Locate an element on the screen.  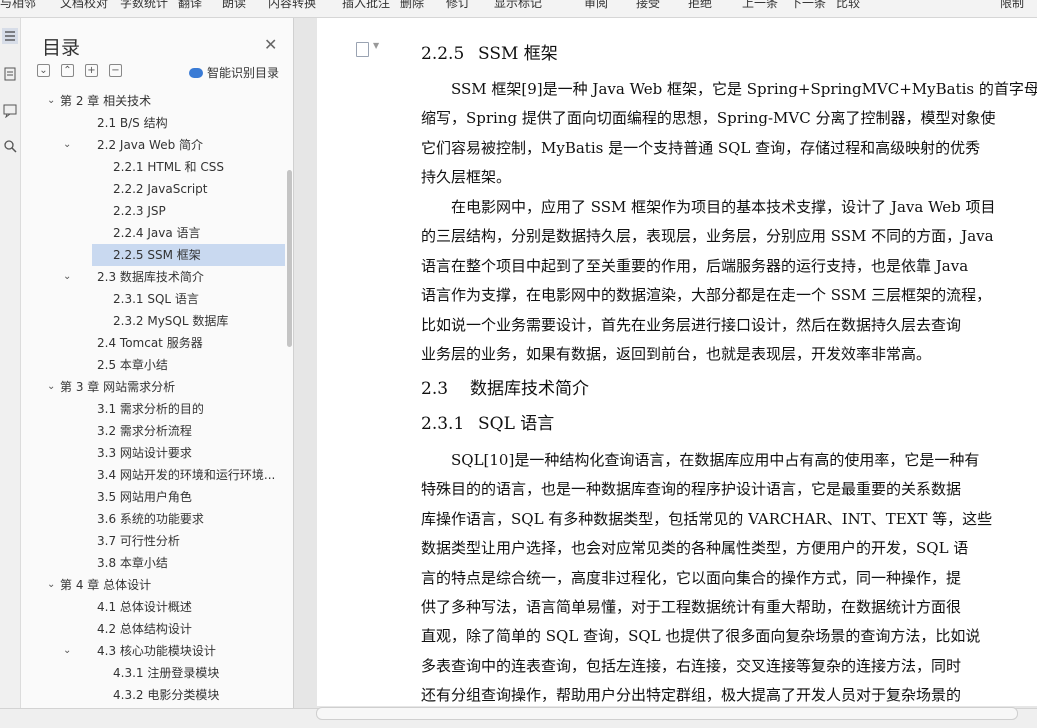
toc-item: 2.2 Java Web 简介 is located at coordinates (189, 145).